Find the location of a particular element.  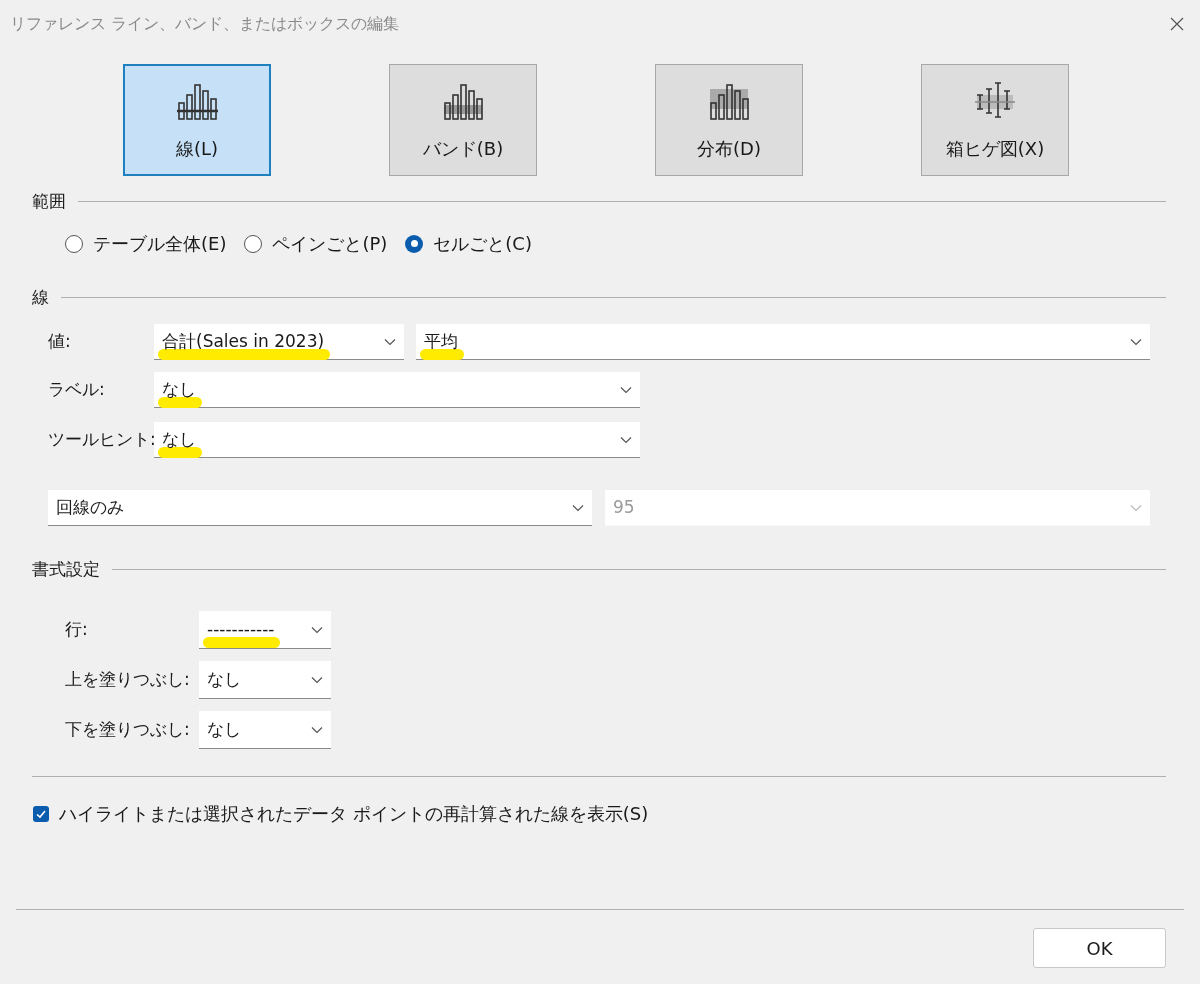

radio-option: テーブル全体(E) is located at coordinates (146, 243).